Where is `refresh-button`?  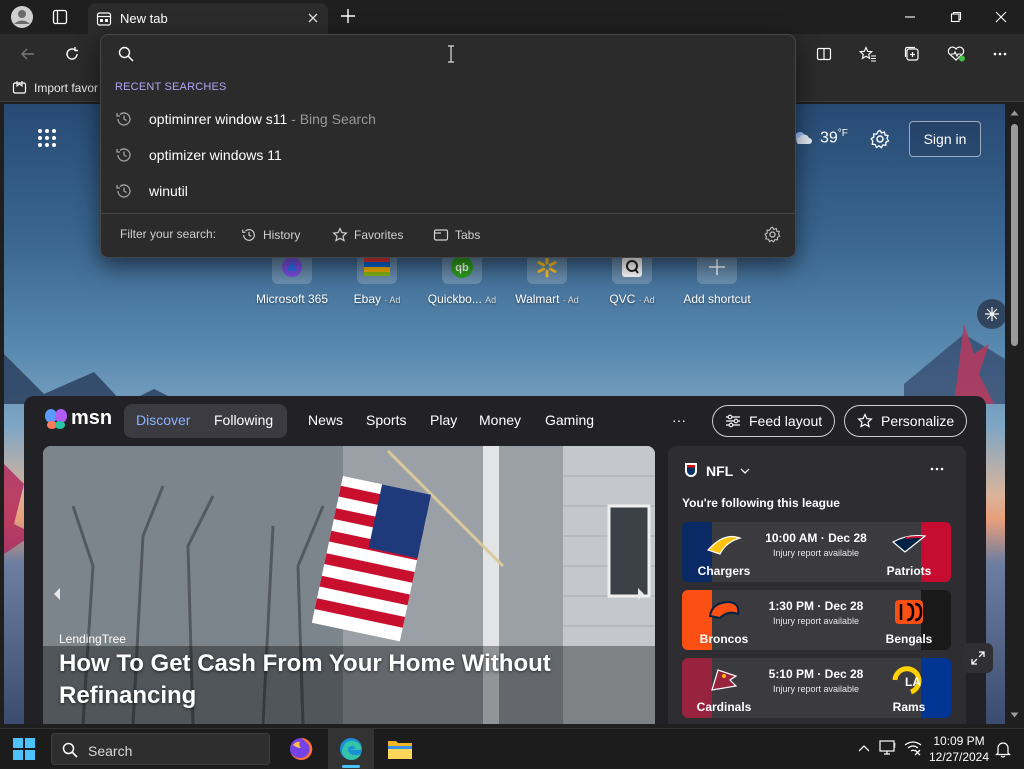
refresh-button is located at coordinates (72, 54).